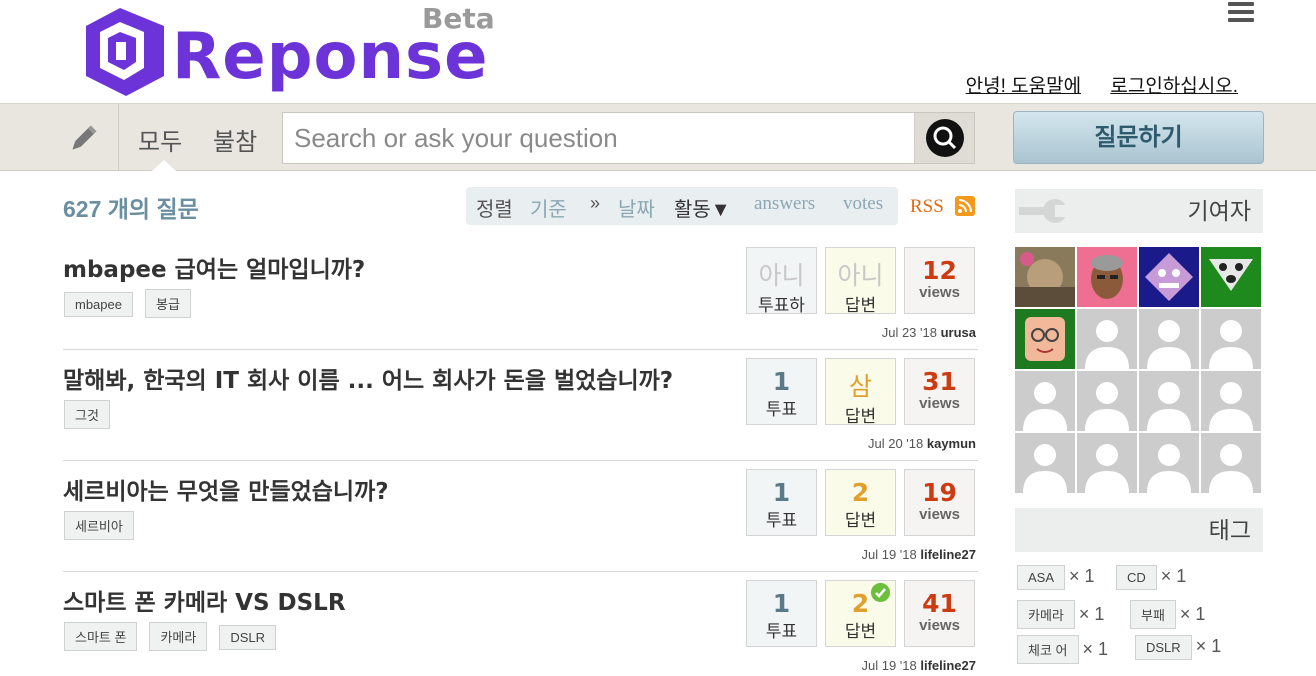 The height and width of the screenshot is (676, 1316). What do you see at coordinates (863, 204) in the screenshot?
I see `sort-votes: votes` at bounding box center [863, 204].